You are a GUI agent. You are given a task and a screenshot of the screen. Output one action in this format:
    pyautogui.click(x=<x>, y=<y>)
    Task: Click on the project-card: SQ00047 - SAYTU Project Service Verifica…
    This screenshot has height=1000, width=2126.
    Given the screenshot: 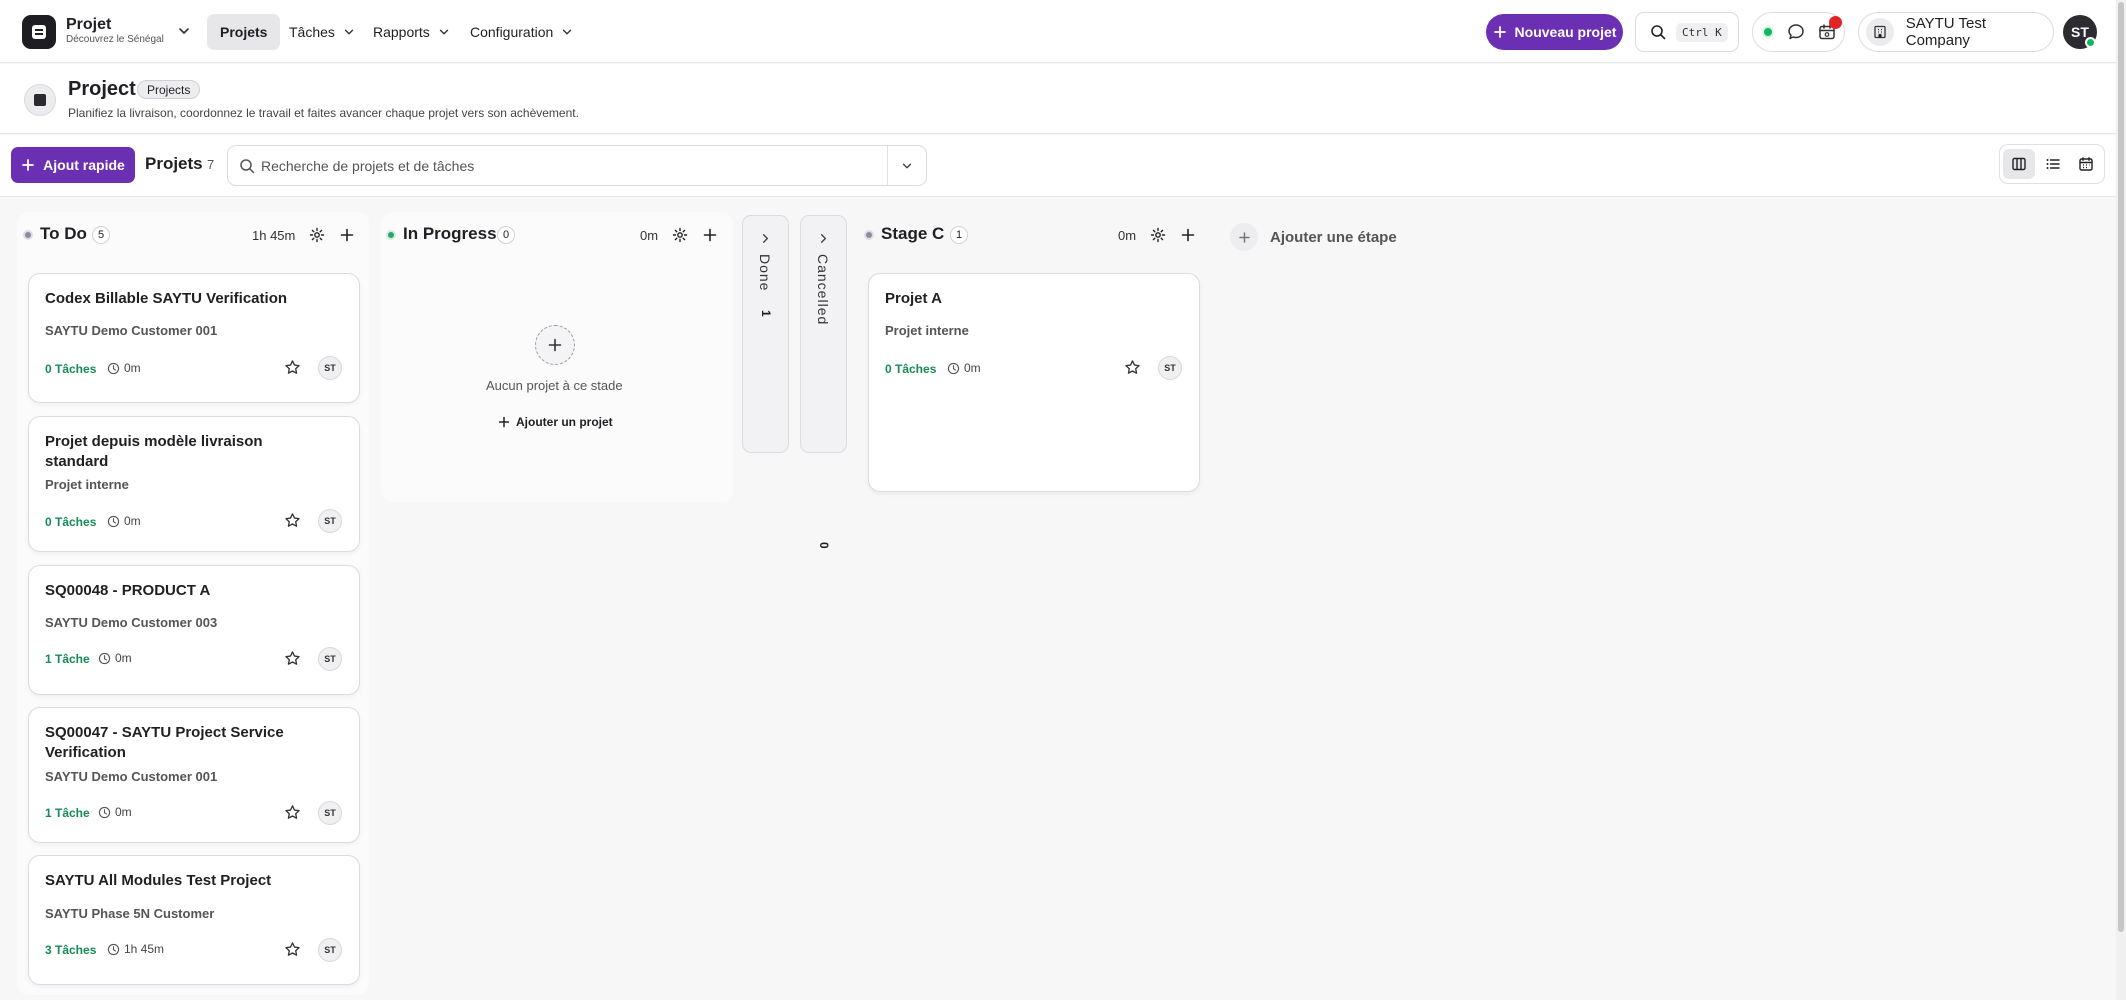 What is the action you would take?
    pyautogui.click(x=194, y=775)
    